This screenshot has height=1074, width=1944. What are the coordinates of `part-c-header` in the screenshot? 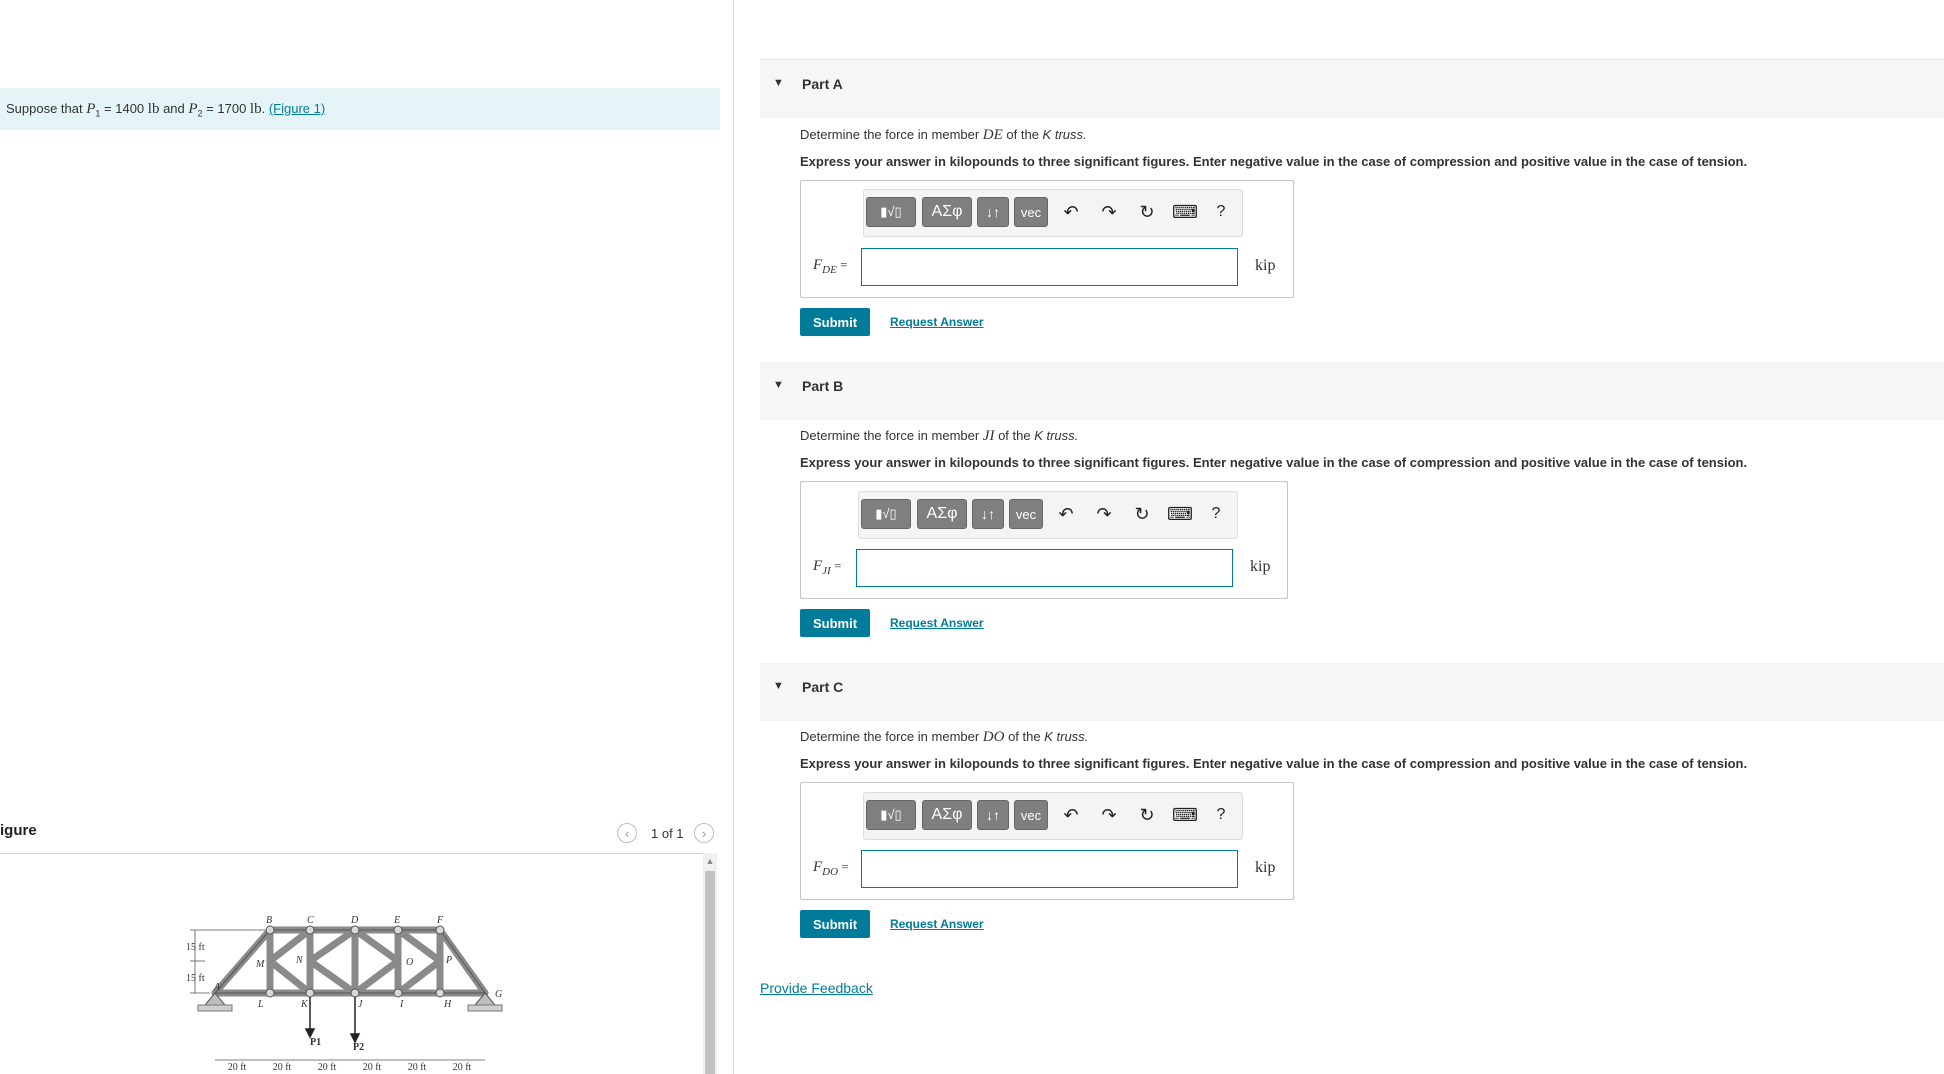 It's located at (1352, 692).